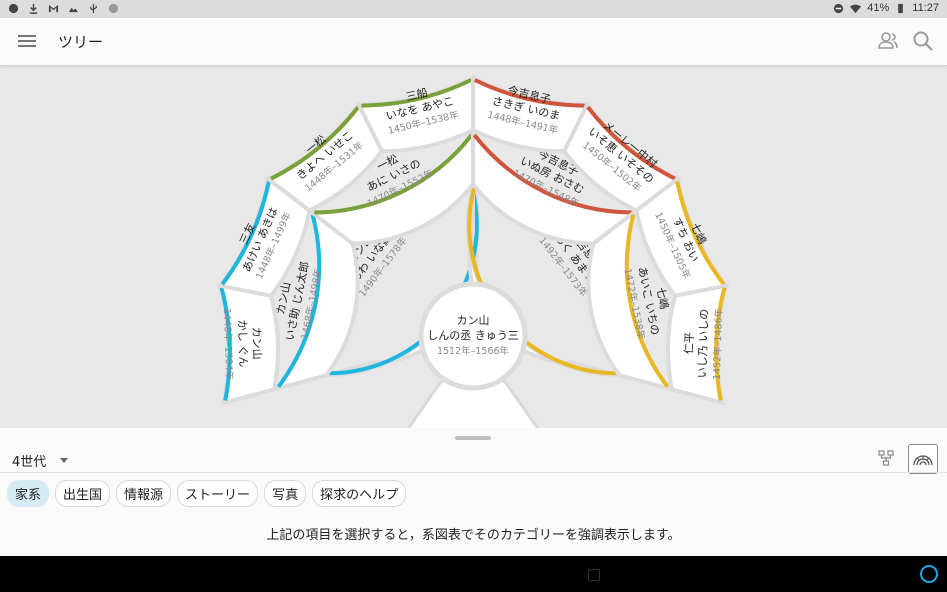  Describe the element at coordinates (83, 493) in the screenshot. I see `chip-1: 出生国` at that location.